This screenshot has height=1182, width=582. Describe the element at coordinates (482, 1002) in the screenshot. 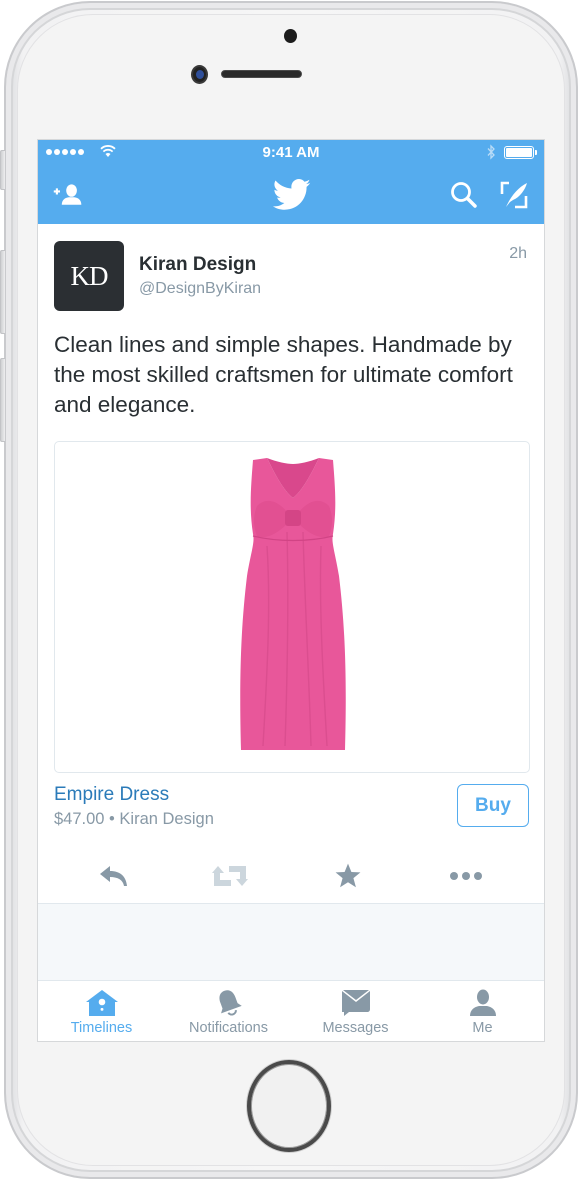

I see `person-icon` at that location.